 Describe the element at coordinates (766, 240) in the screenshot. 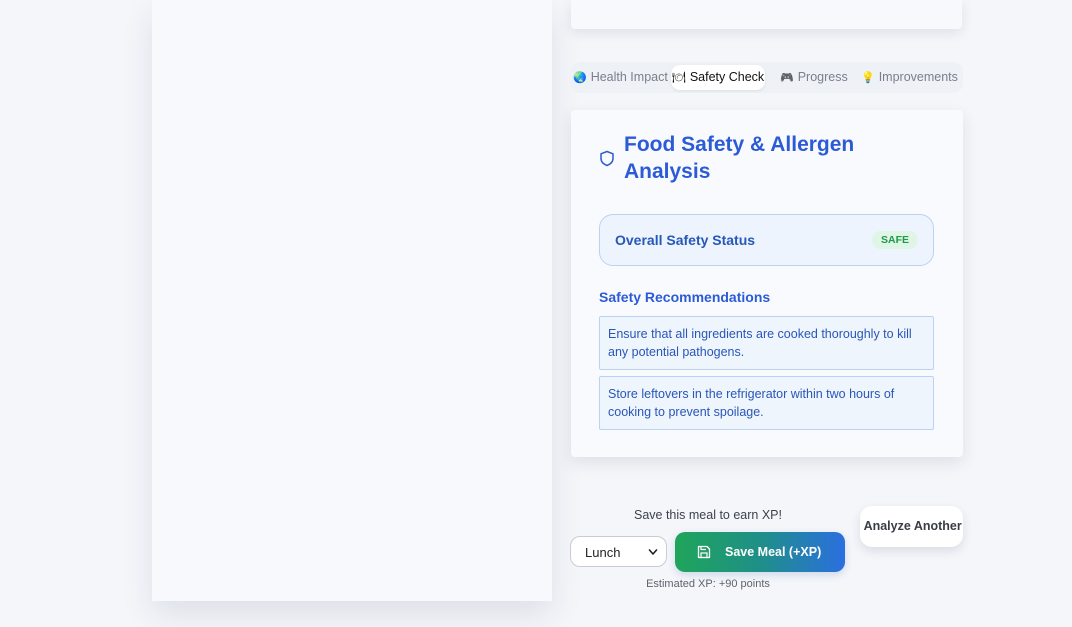

I see `safety-status-box: Overall Safety Status SAFE` at that location.